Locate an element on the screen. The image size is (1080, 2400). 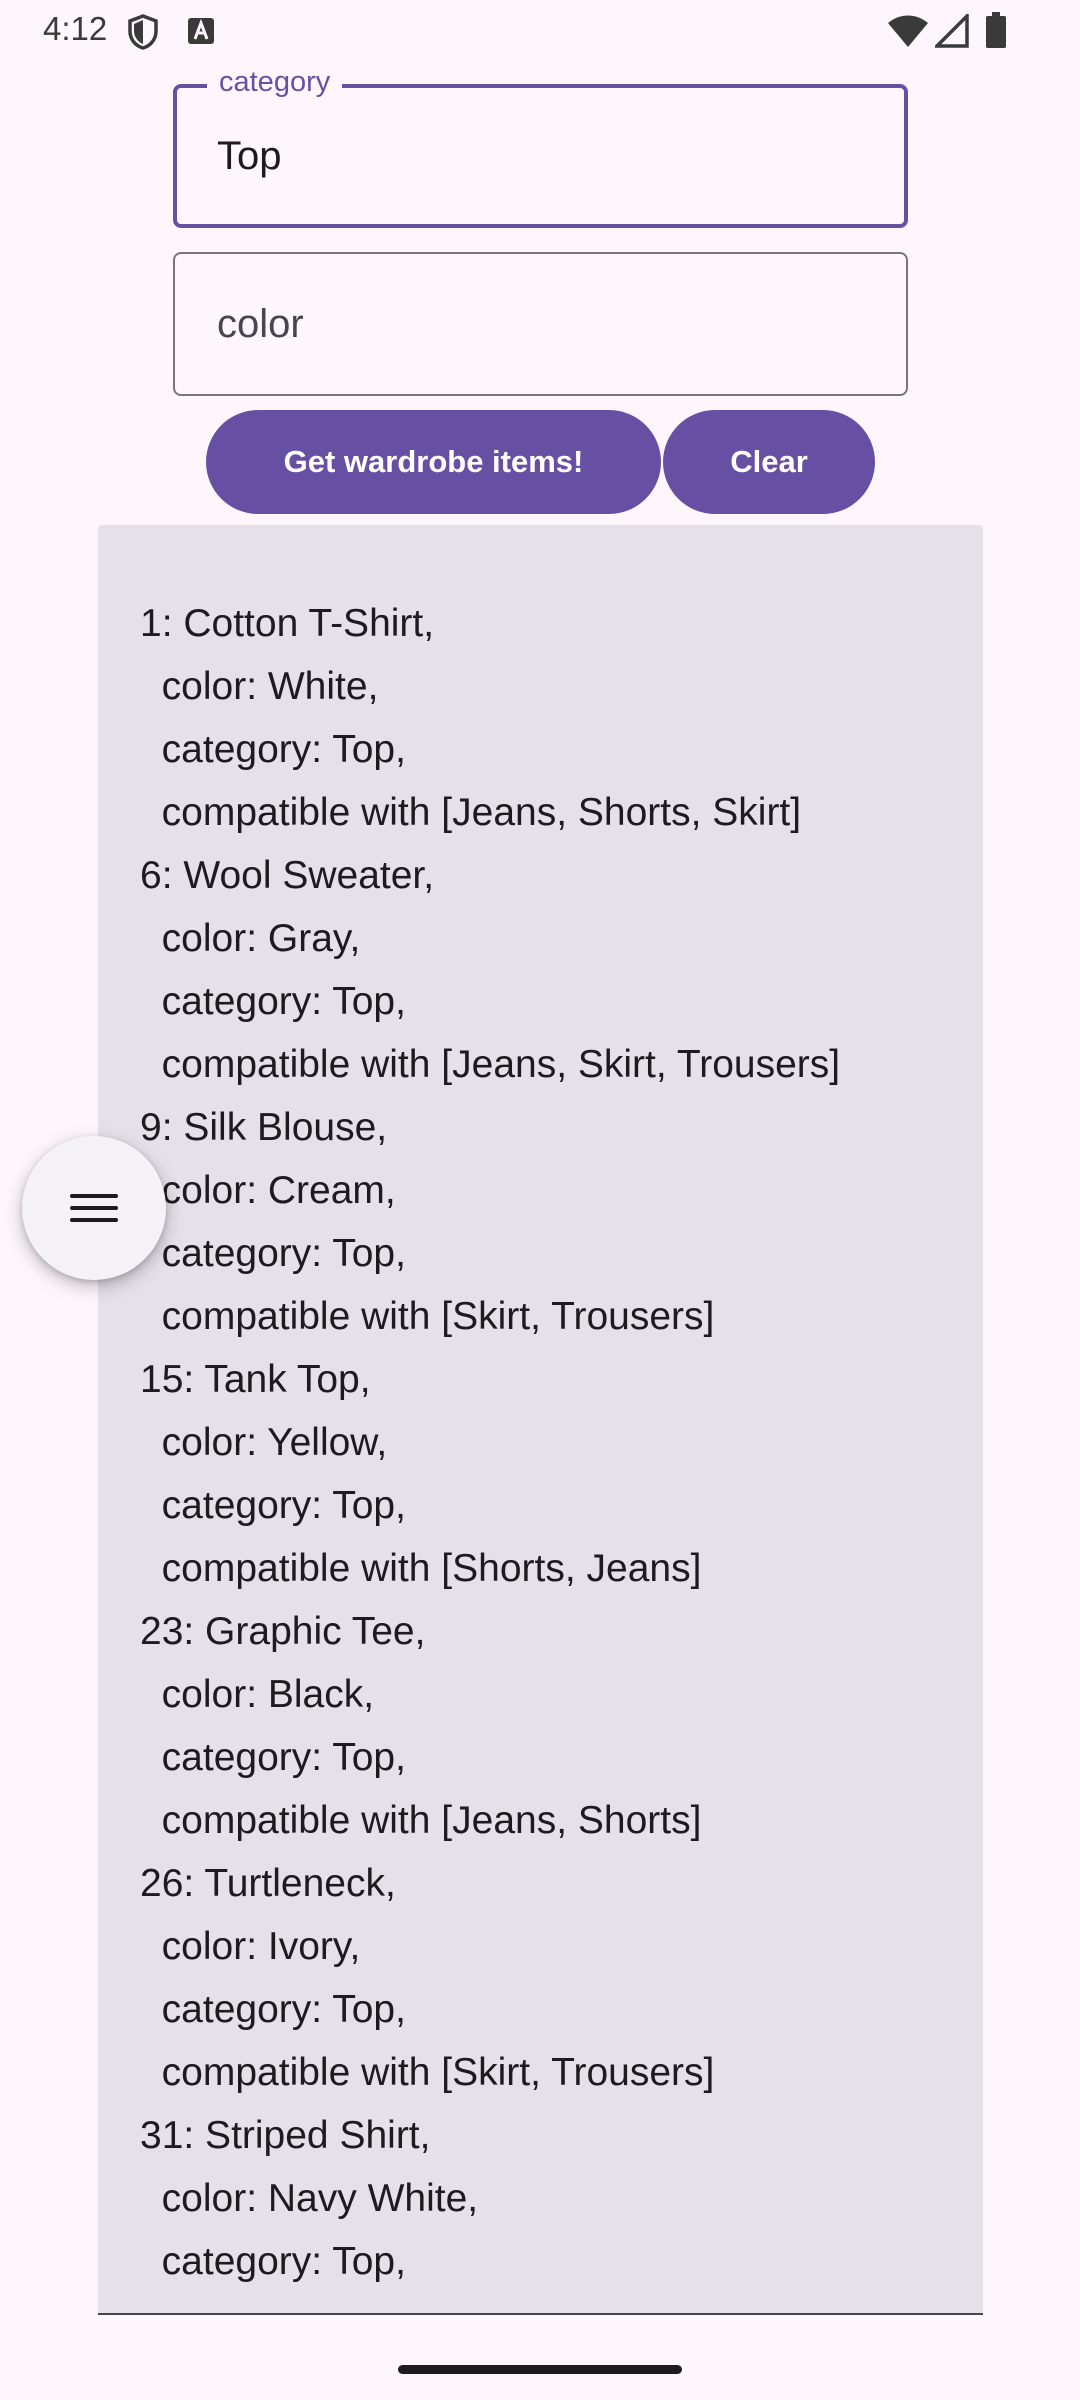
result-line: color: Navy White, is located at coordinates (309, 2198).